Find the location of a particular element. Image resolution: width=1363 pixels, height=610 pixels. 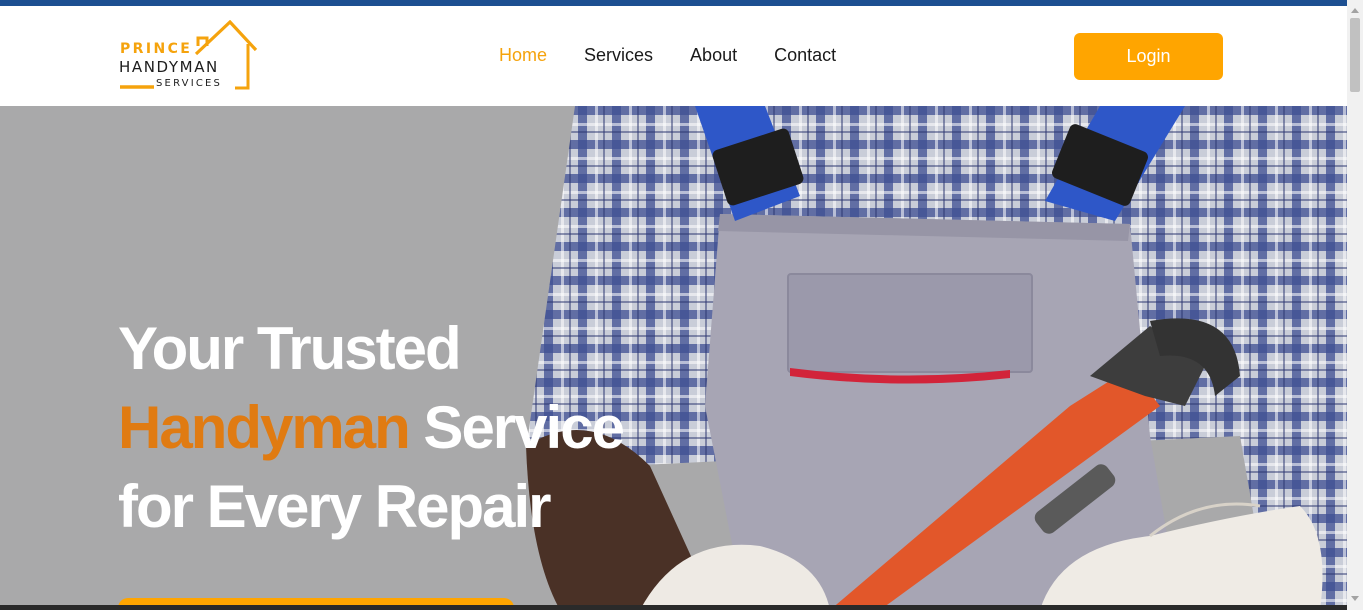

hero-title-line-3: for Every Repair is located at coordinates (335, 506).